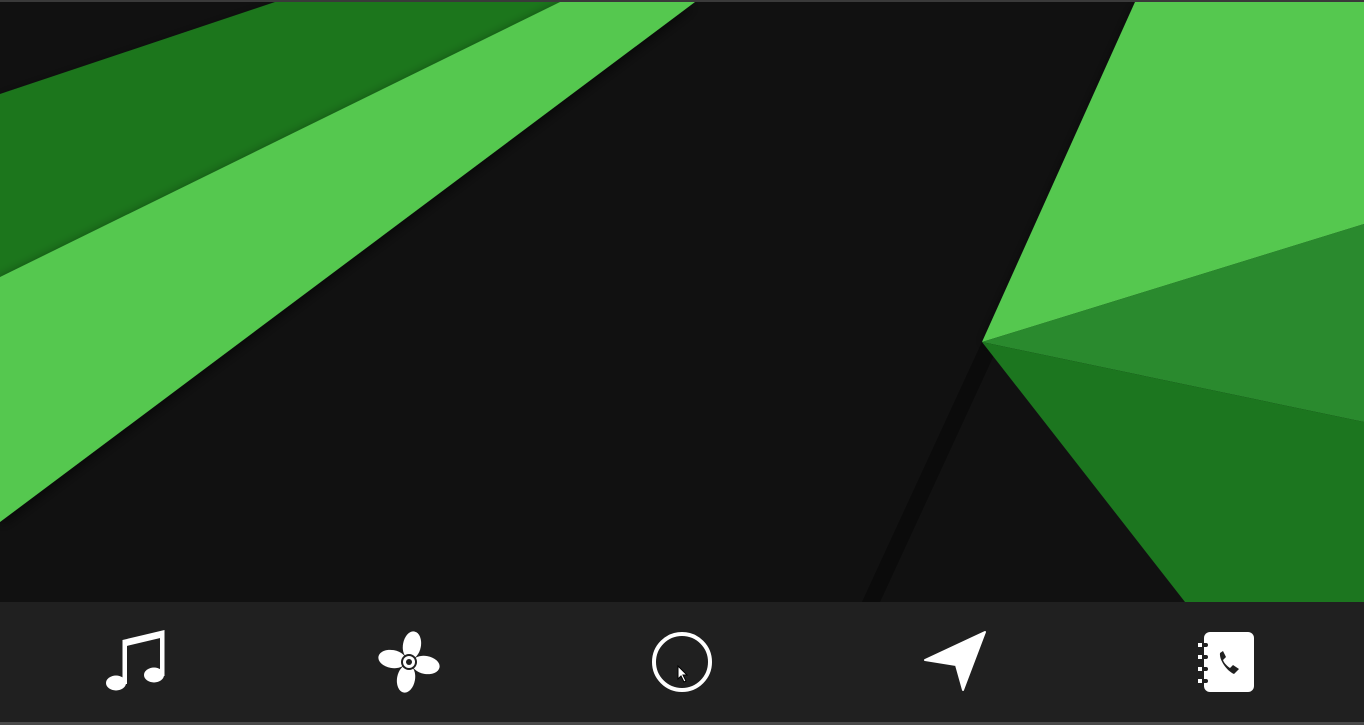  I want to click on phone-book-icon, so click(1228, 662).